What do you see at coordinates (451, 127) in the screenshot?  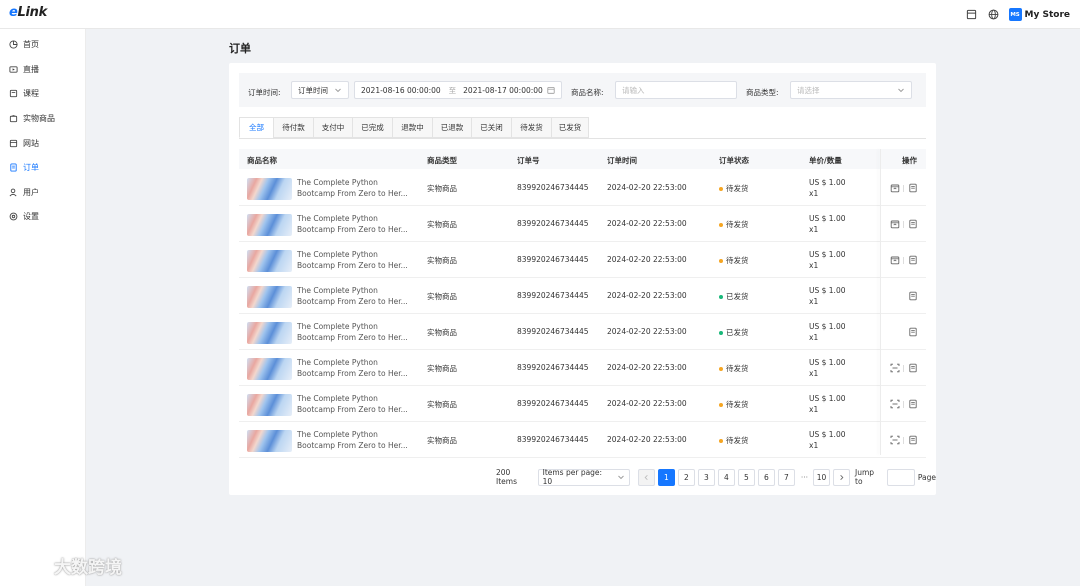 I see `tab-refunded: 已退款` at bounding box center [451, 127].